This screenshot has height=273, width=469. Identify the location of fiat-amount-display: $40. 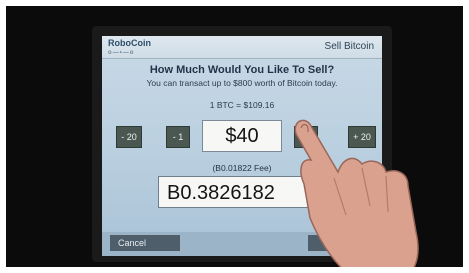
(242, 136).